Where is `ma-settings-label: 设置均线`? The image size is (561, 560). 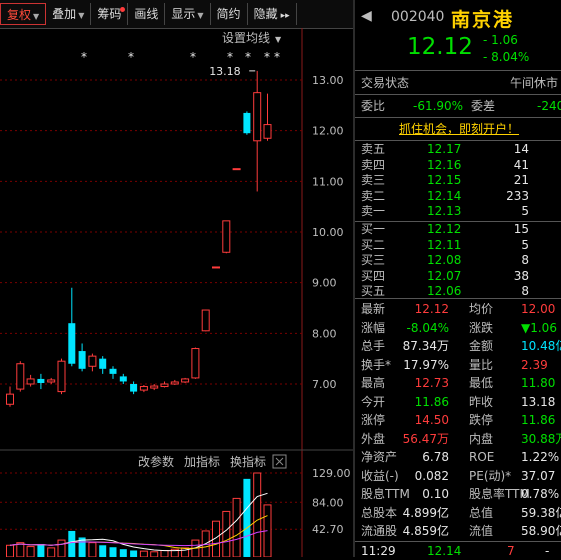 ma-settings-label: 设置均线 is located at coordinates (246, 38).